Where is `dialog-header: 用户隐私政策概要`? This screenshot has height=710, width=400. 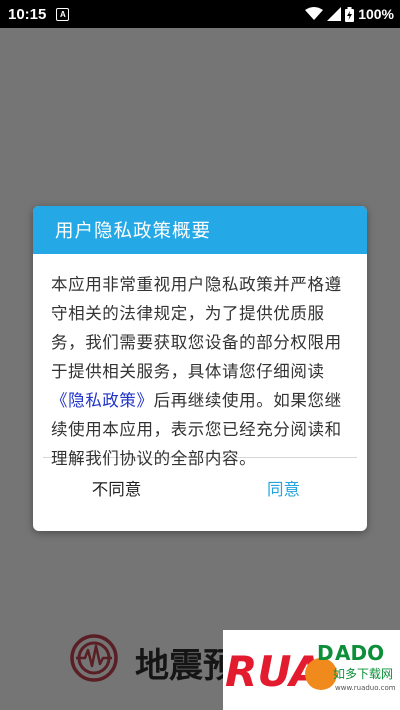 dialog-header: 用户隐私政策概要 is located at coordinates (200, 230).